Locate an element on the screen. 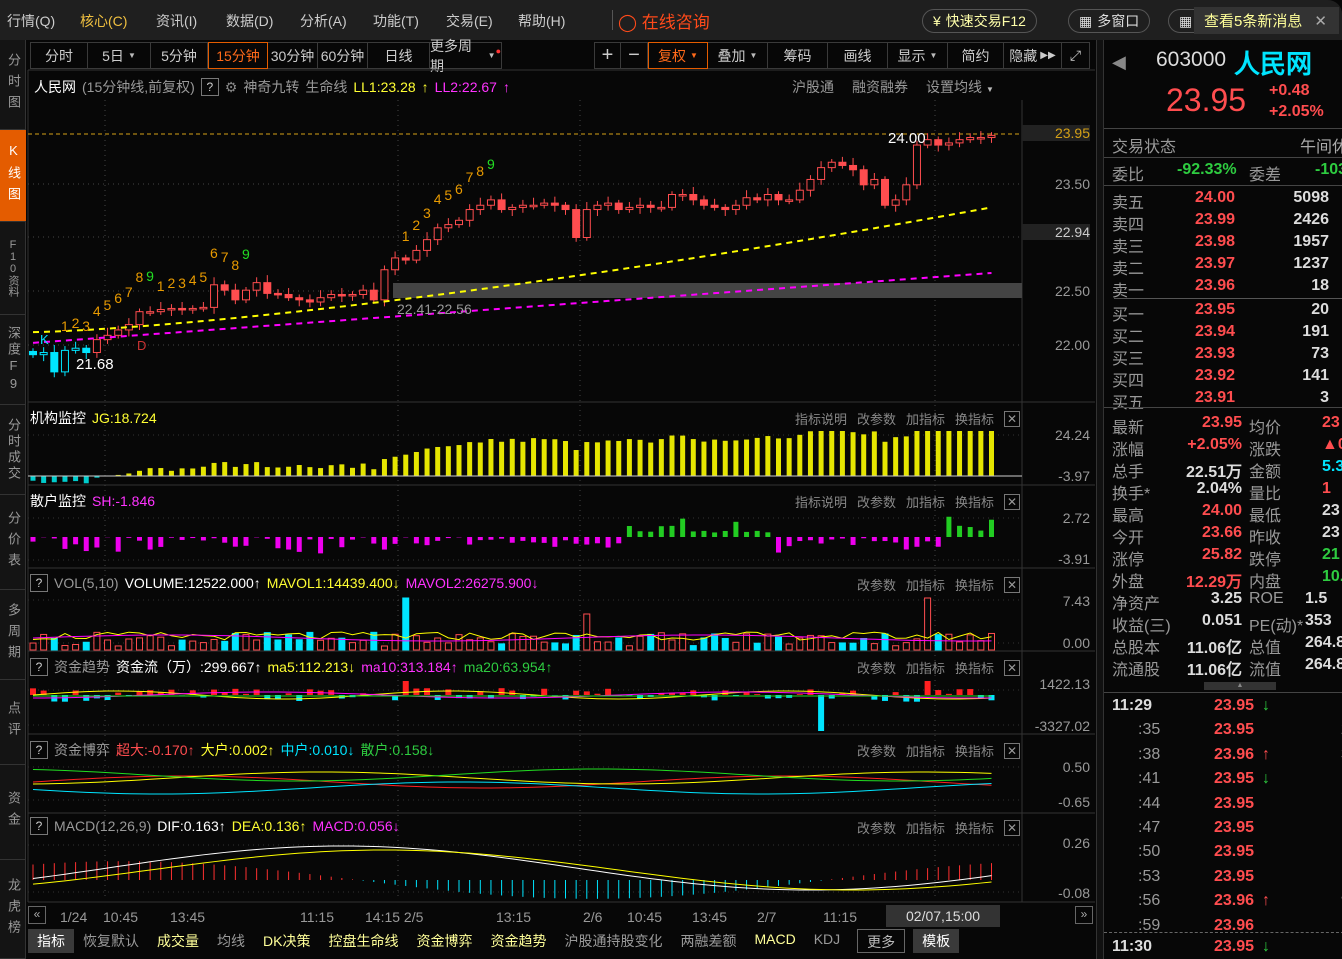 The image size is (1342, 959). indicator-tab: MACD is located at coordinates (774, 941).